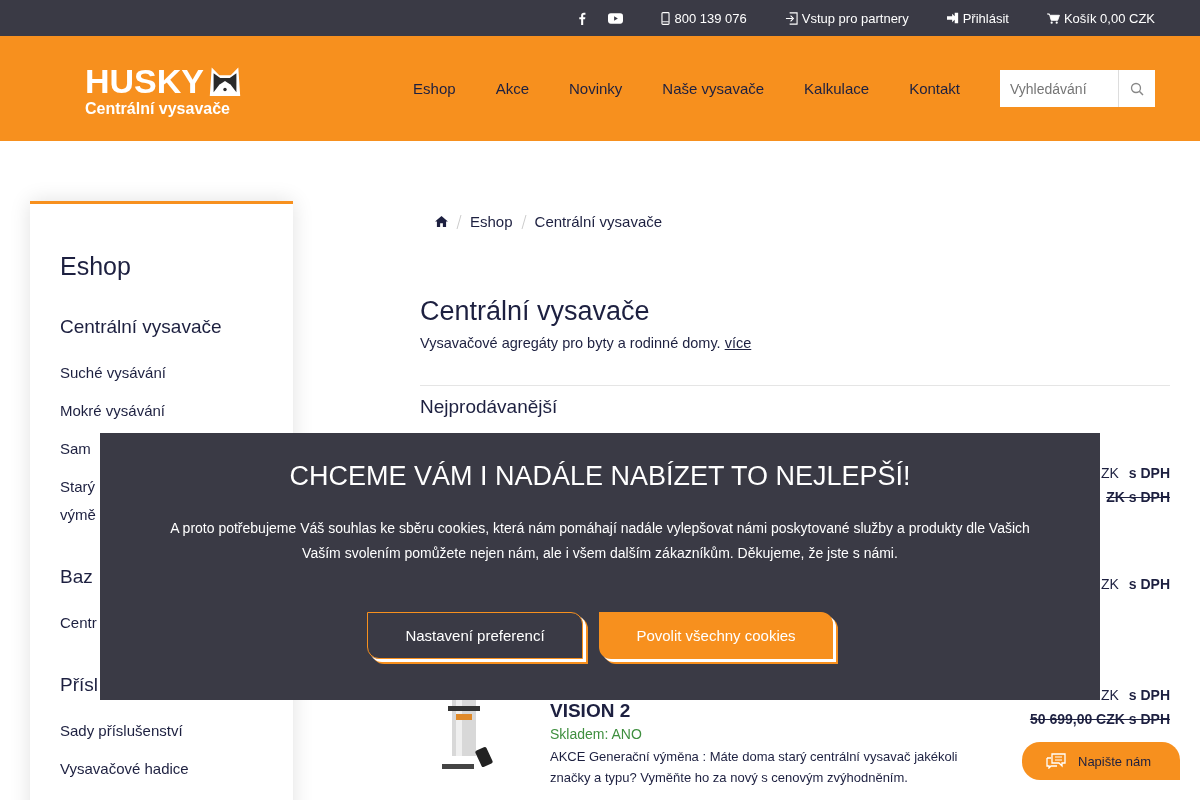  I want to click on more-link: více, so click(738, 343).